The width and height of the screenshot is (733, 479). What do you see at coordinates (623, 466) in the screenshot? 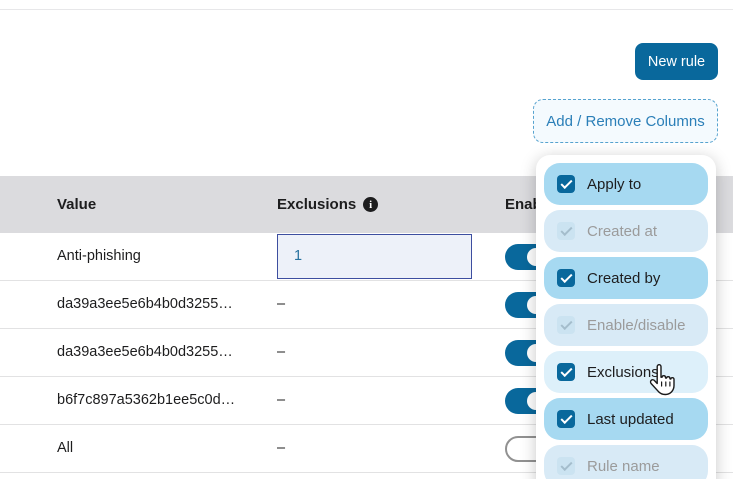
I see `columns-menu-item-label: Rule name` at bounding box center [623, 466].